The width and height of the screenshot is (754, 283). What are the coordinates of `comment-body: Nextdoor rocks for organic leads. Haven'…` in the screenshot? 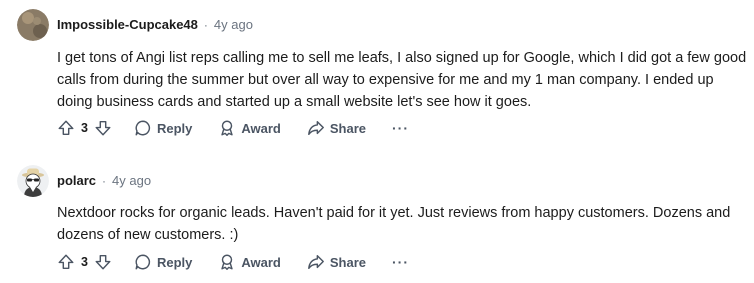 It's located at (394, 224).